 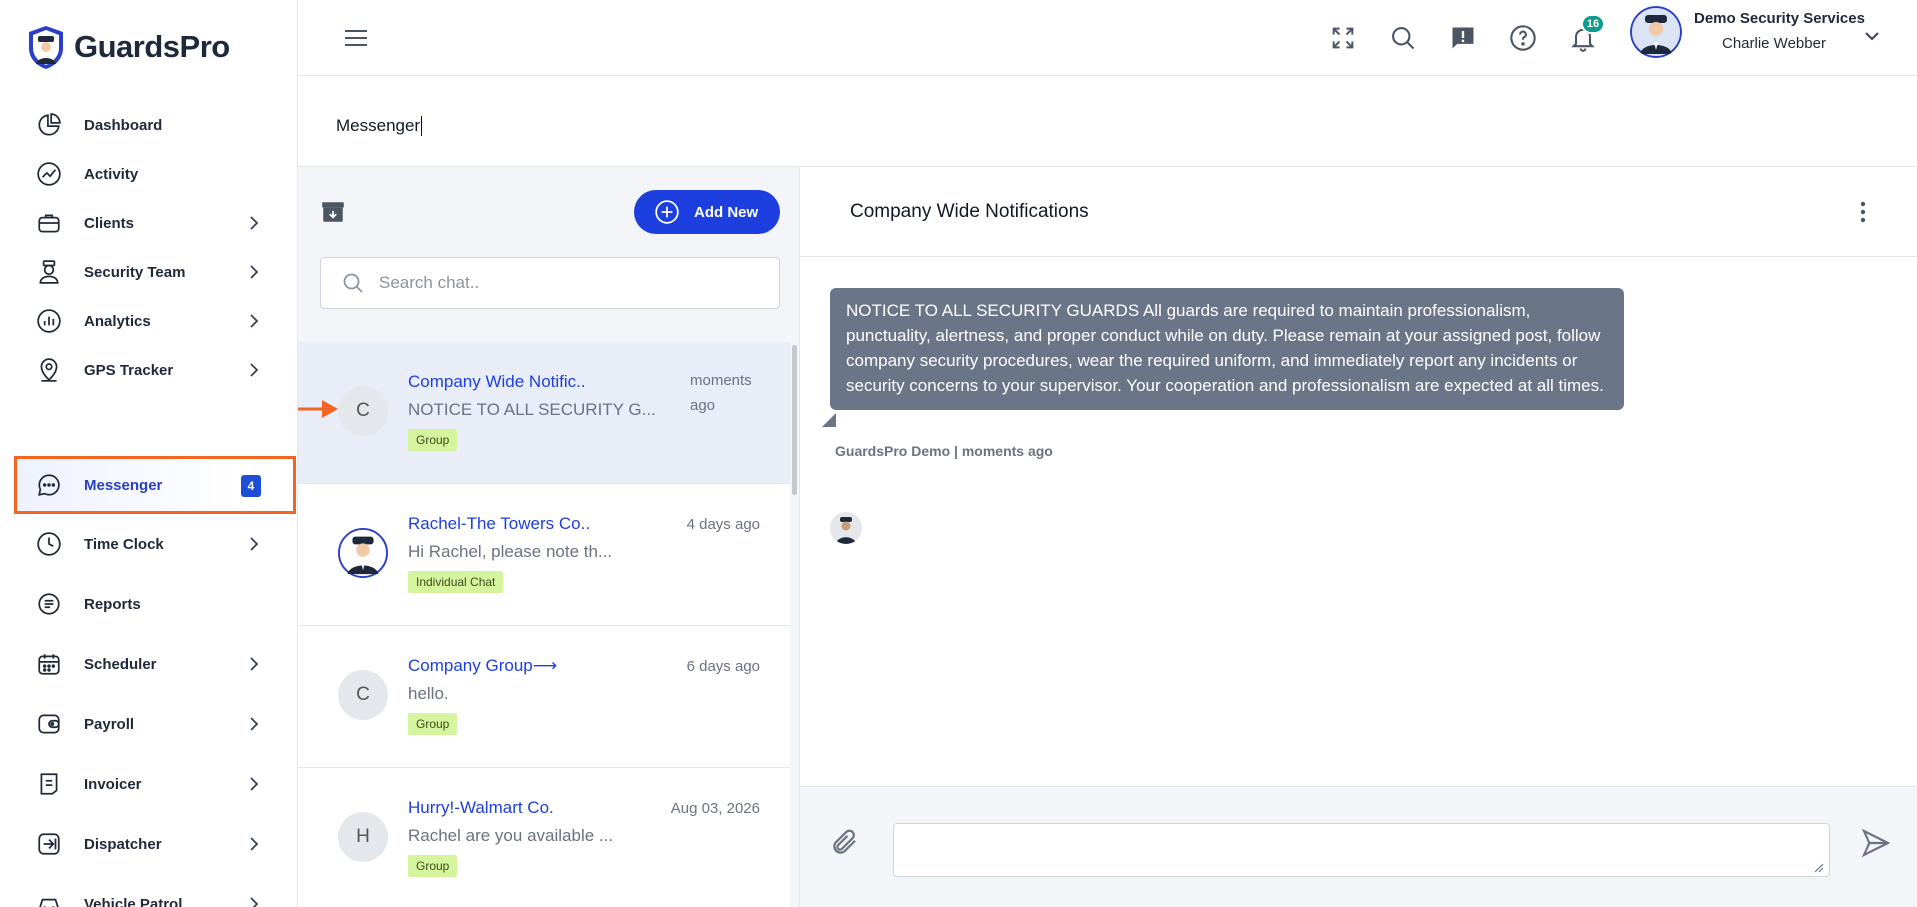 I want to click on sidebar-item-label: Security Team, so click(x=135, y=272).